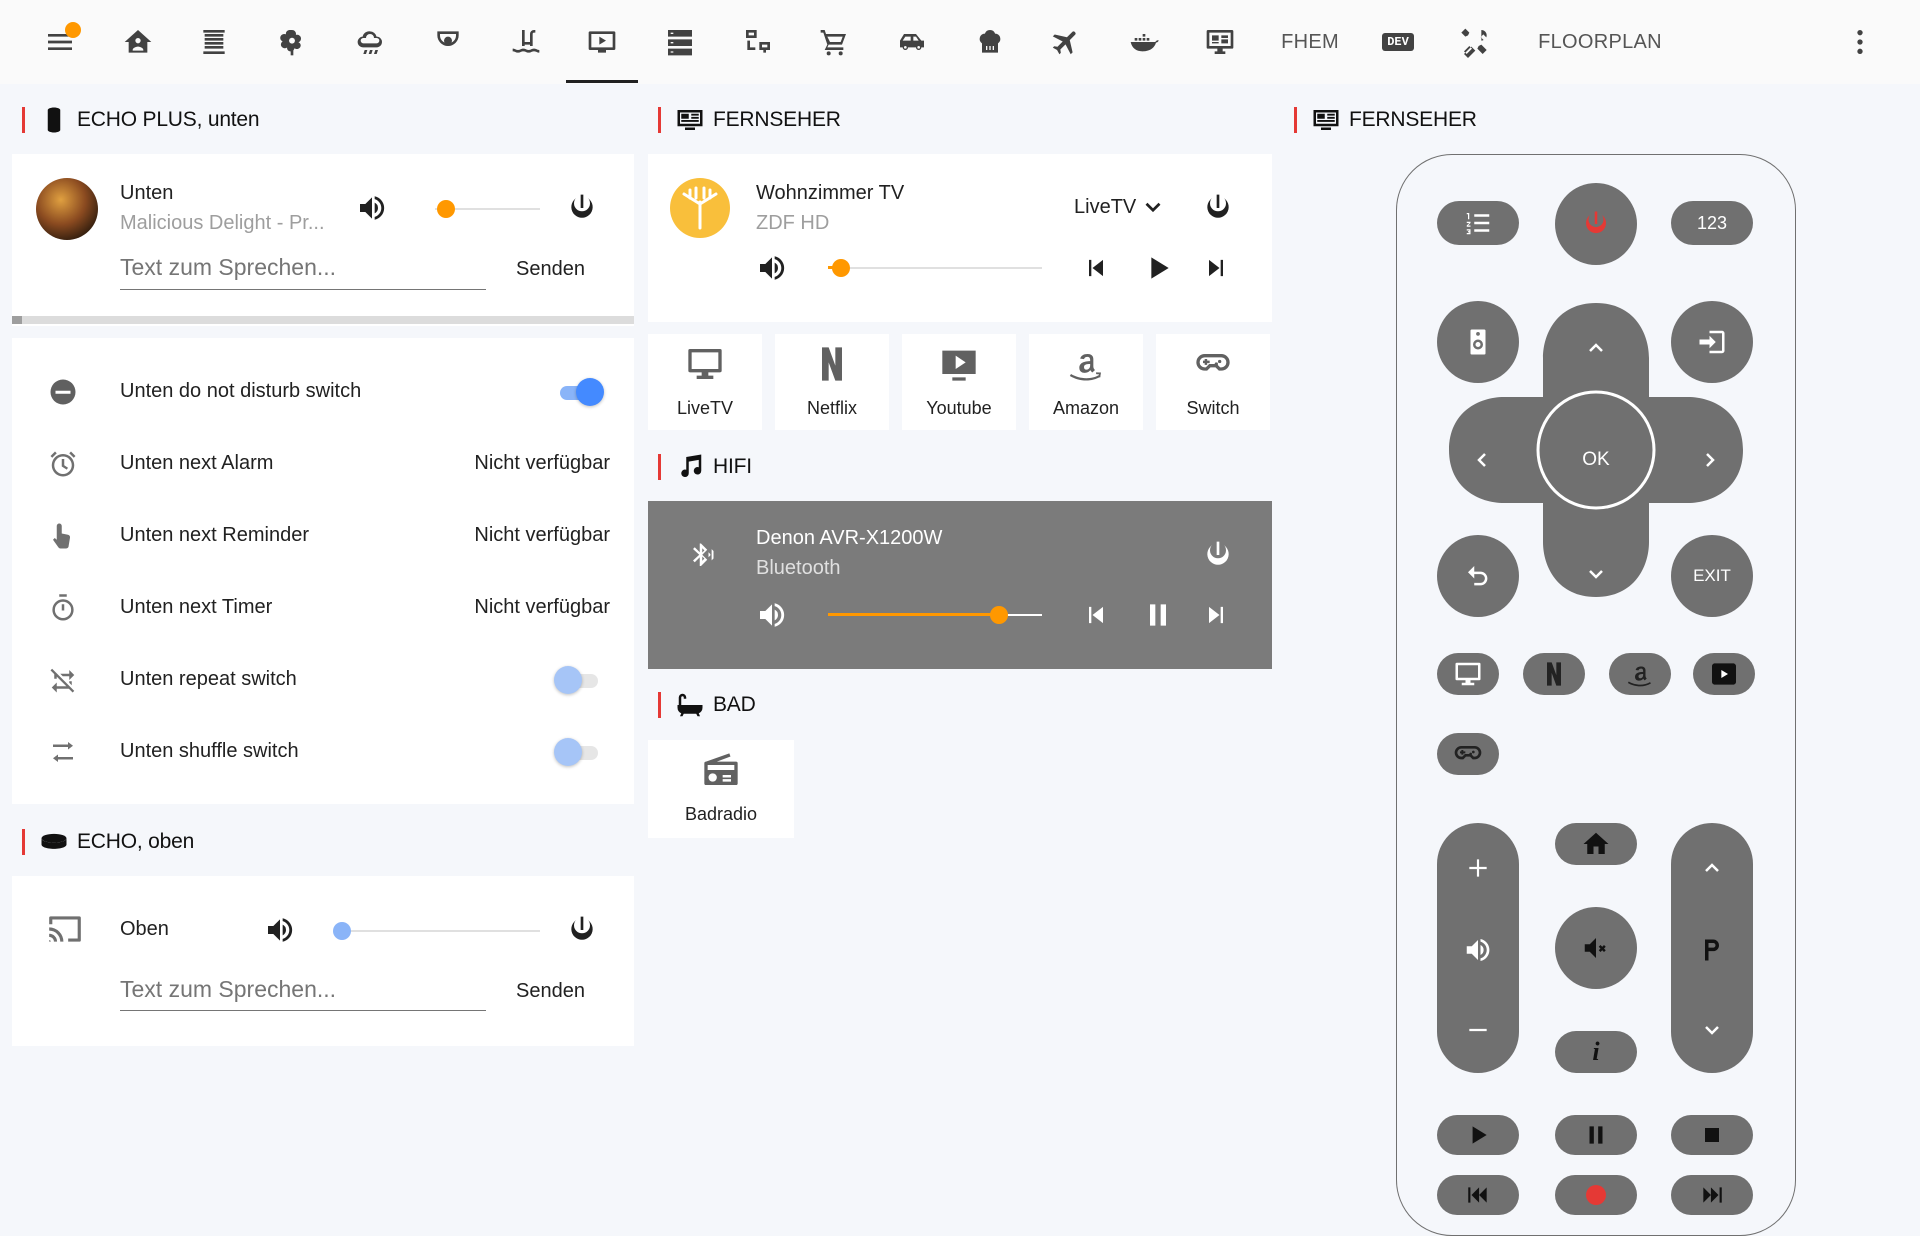 Image resolution: width=1920 pixels, height=1236 pixels. What do you see at coordinates (54, 841) in the screenshot?
I see `echo-dot-icon` at bounding box center [54, 841].